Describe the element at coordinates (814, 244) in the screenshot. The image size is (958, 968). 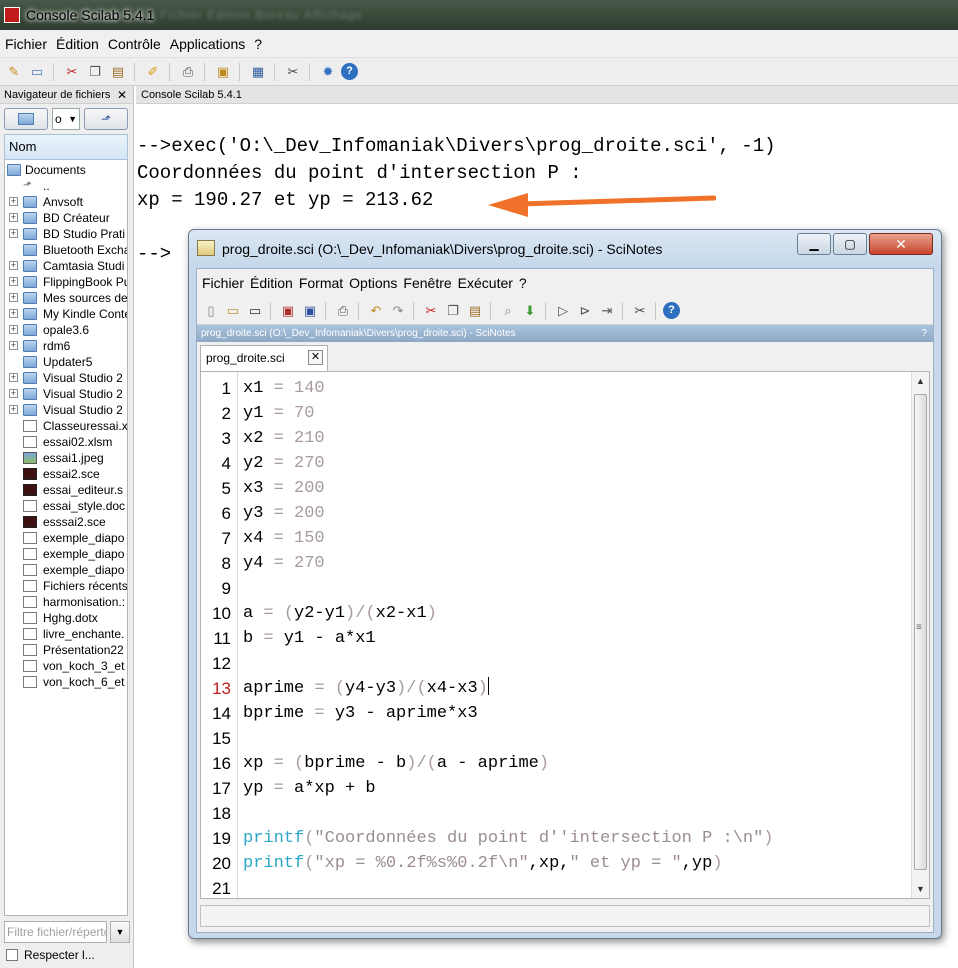
I see `minimize-button: ▁` at that location.